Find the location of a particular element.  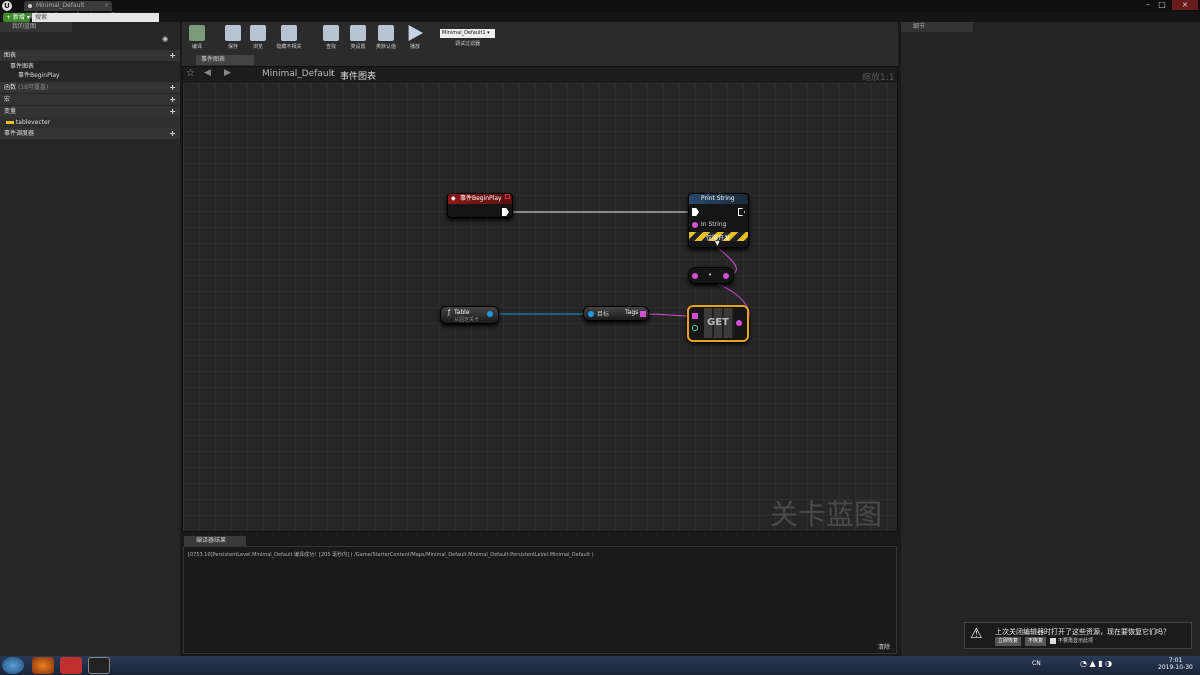

warning-icon: ⚠ is located at coordinates (976, 634).